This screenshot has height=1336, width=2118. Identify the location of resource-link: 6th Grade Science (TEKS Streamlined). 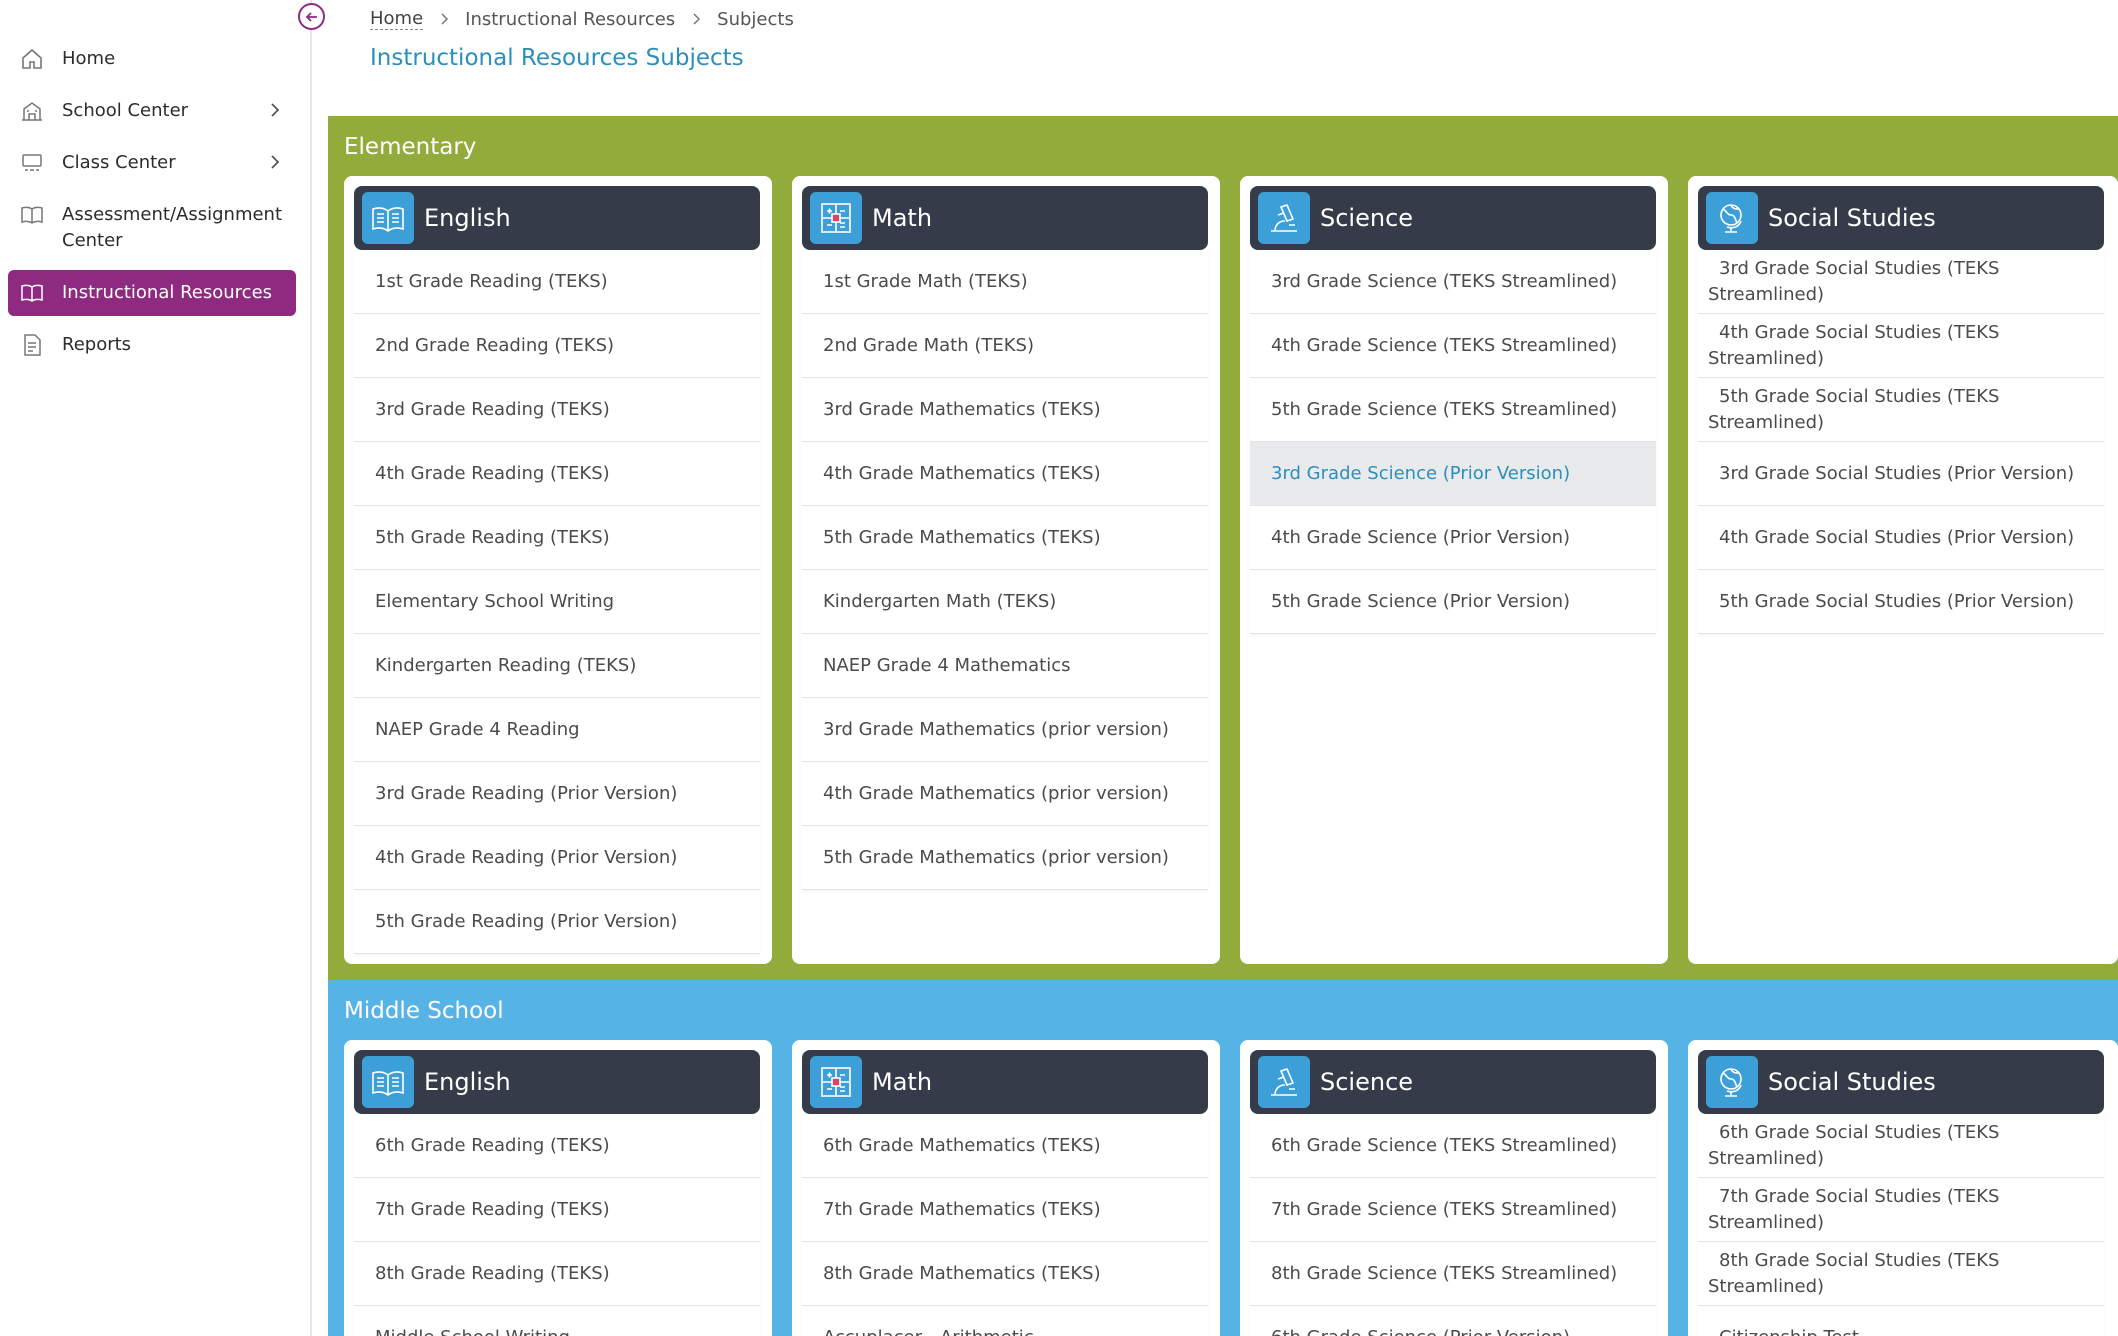
(1453, 1146).